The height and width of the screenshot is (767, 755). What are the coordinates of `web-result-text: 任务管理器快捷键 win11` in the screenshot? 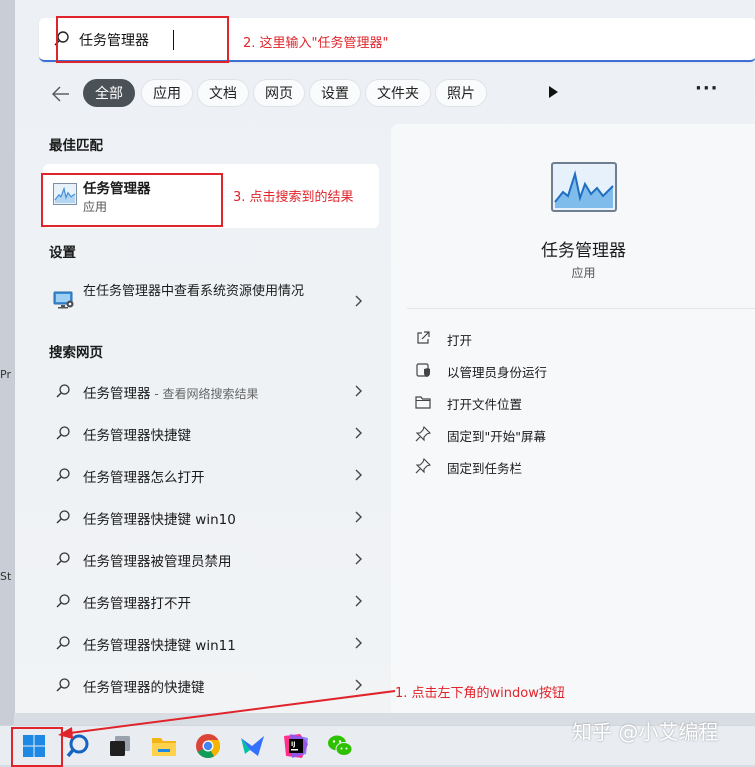 It's located at (159, 644).